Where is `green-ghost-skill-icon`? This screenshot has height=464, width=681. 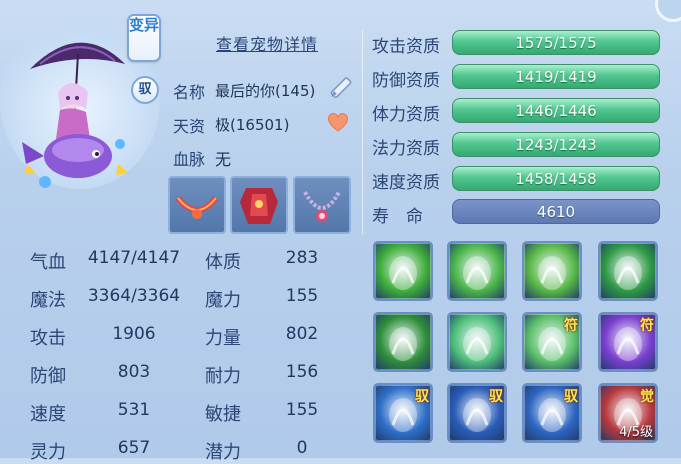
green-ghost-skill-icon is located at coordinates (403, 273).